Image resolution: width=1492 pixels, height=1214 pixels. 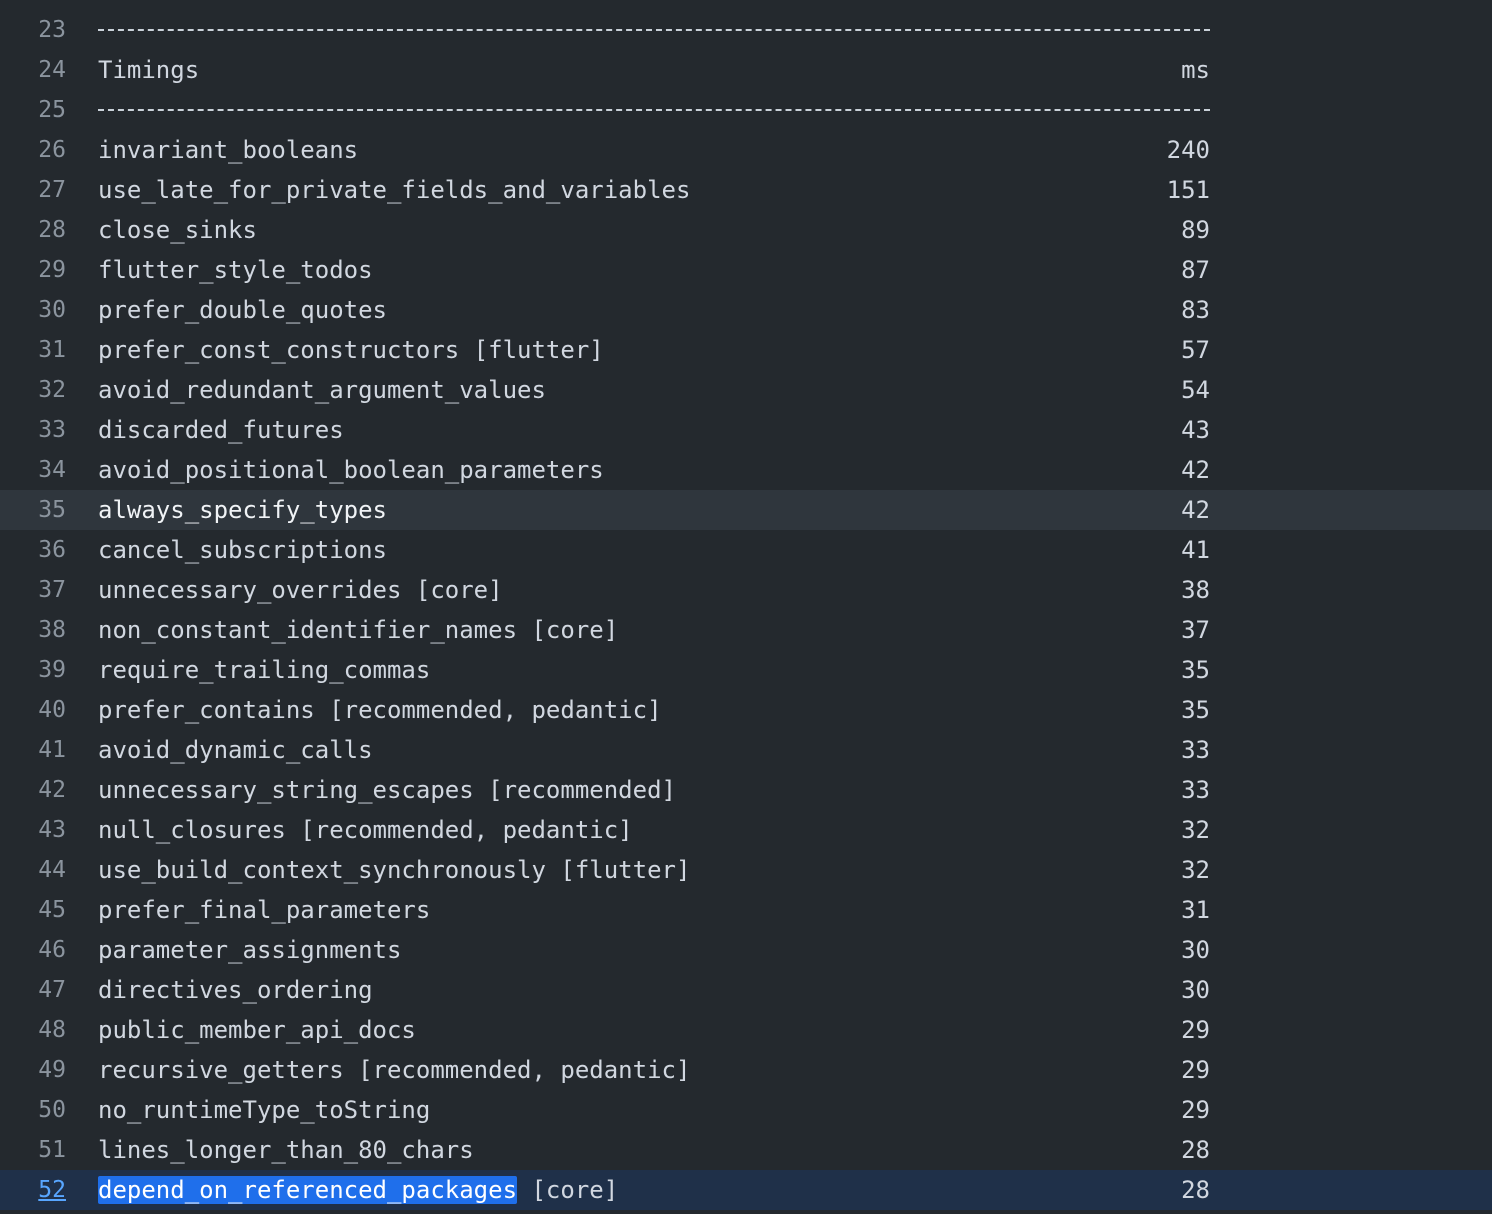 I want to click on line-number-link: 36, so click(x=33, y=550).